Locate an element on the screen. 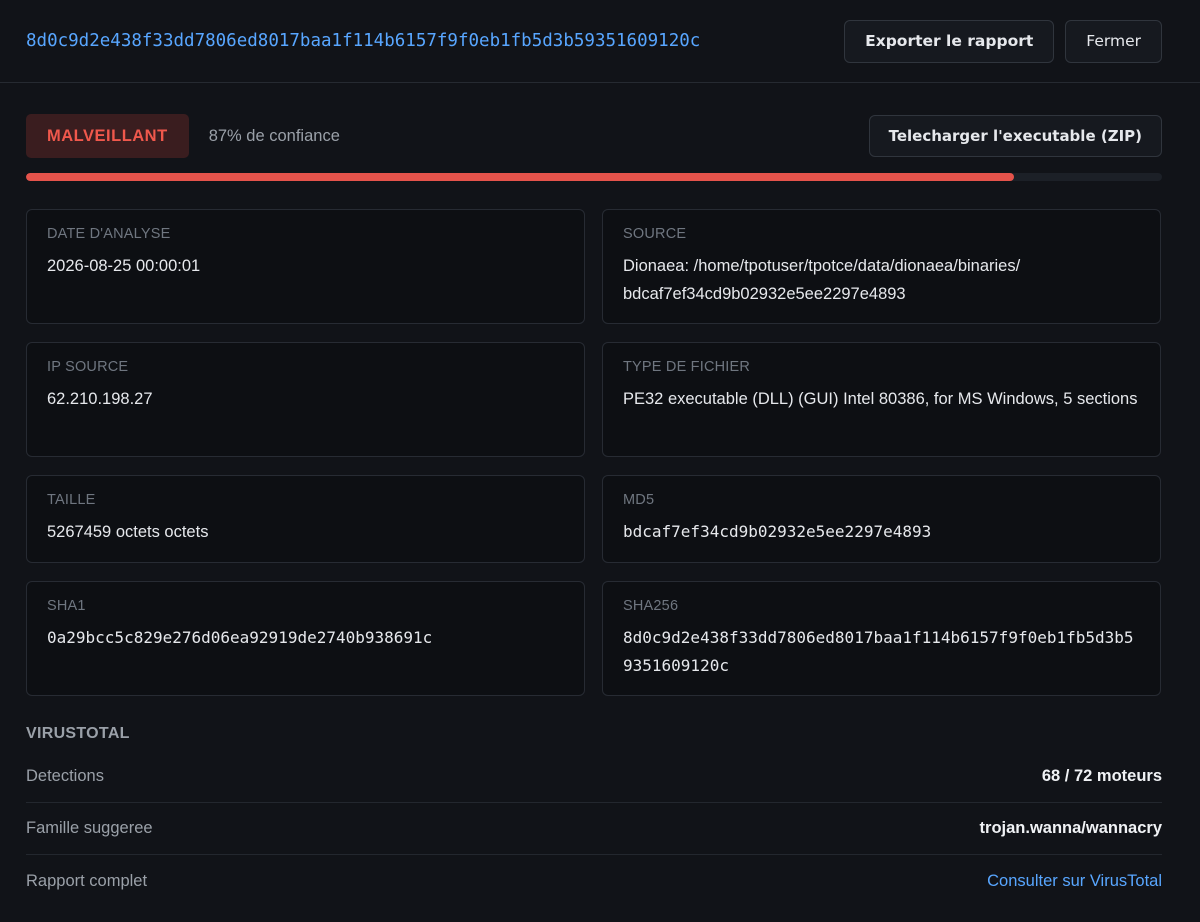 This screenshot has height=922, width=1200. confidence-bar is located at coordinates (594, 177).